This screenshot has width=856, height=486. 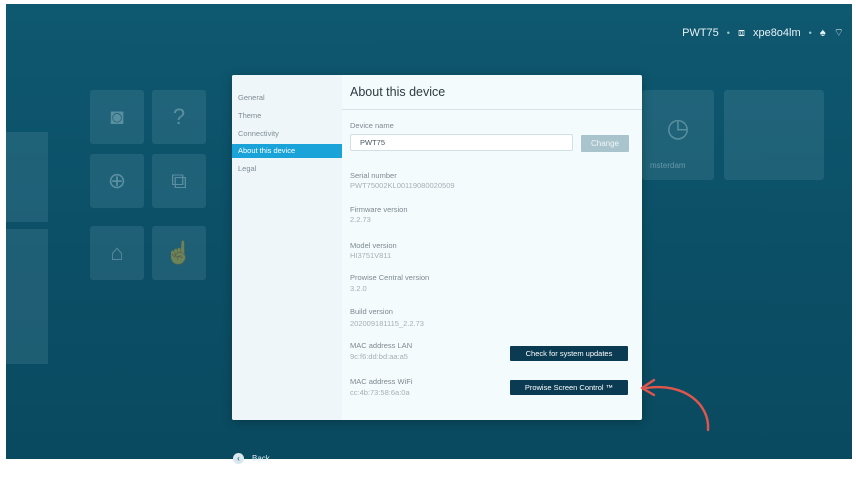 What do you see at coordinates (238, 458) in the screenshot?
I see `chevron-left-icon: ‹` at bounding box center [238, 458].